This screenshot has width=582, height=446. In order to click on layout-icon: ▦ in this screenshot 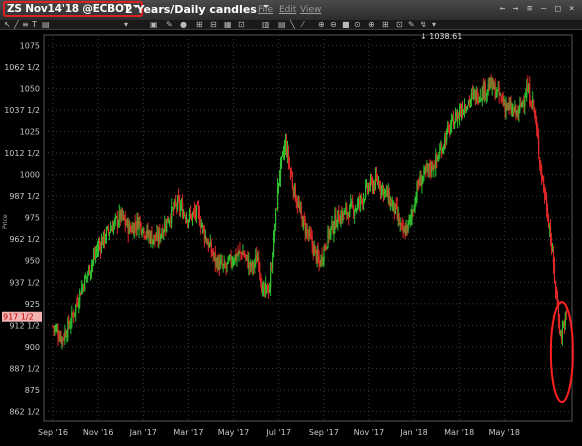, I will do `click(228, 24)`.